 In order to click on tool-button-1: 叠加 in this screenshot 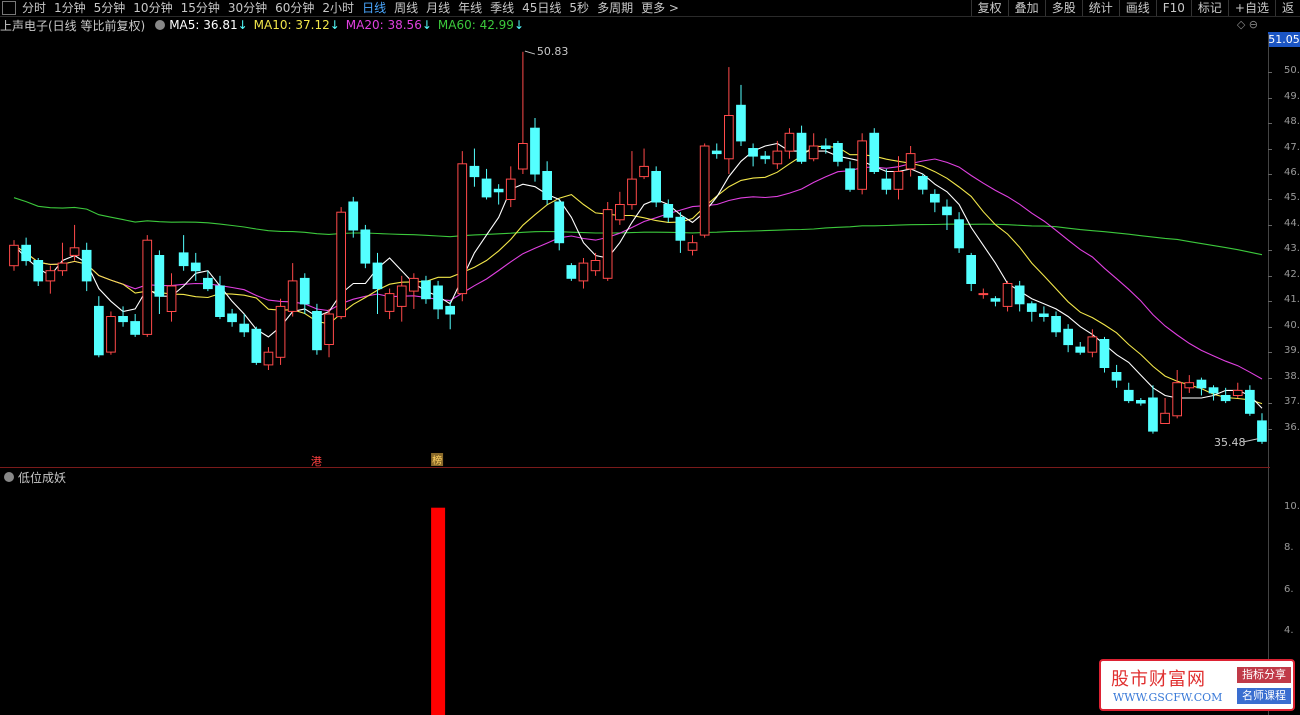, I will do `click(1026, 8)`.